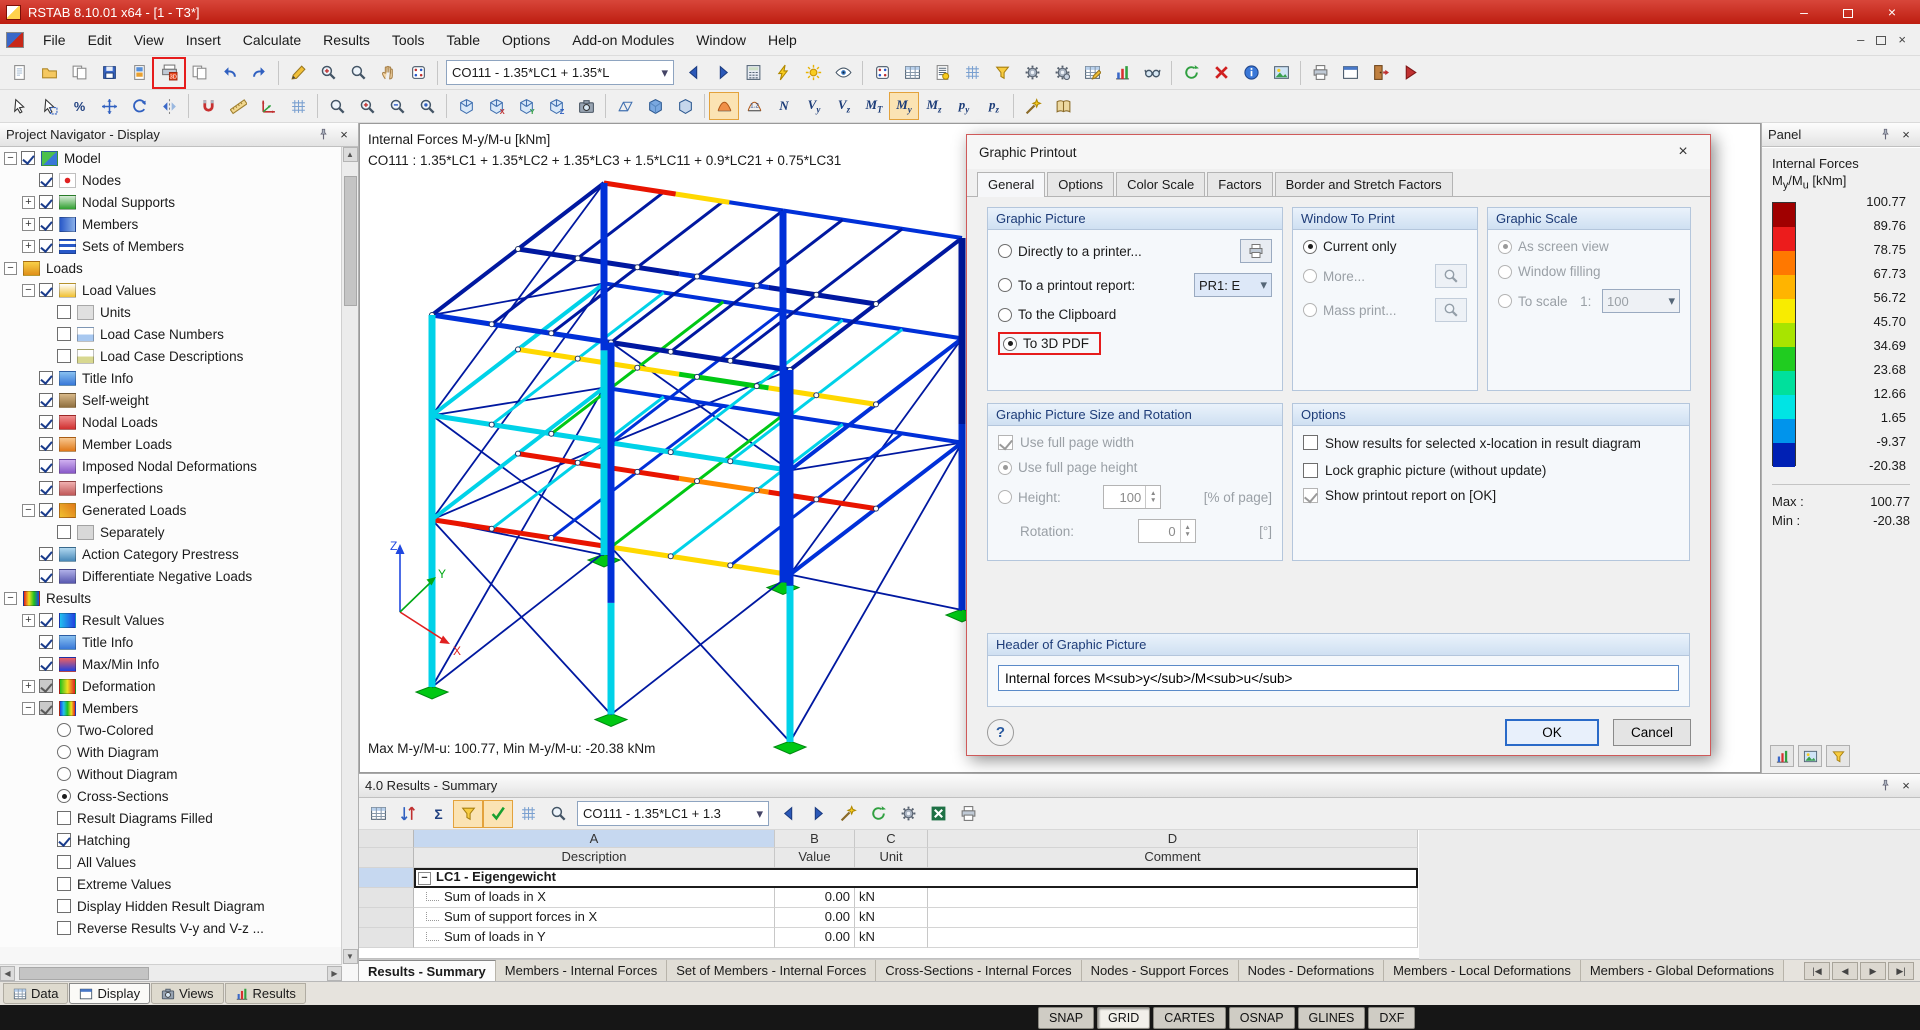  Describe the element at coordinates (171, 620) in the screenshot. I see `tree-item-result-values: + Result Values` at that location.